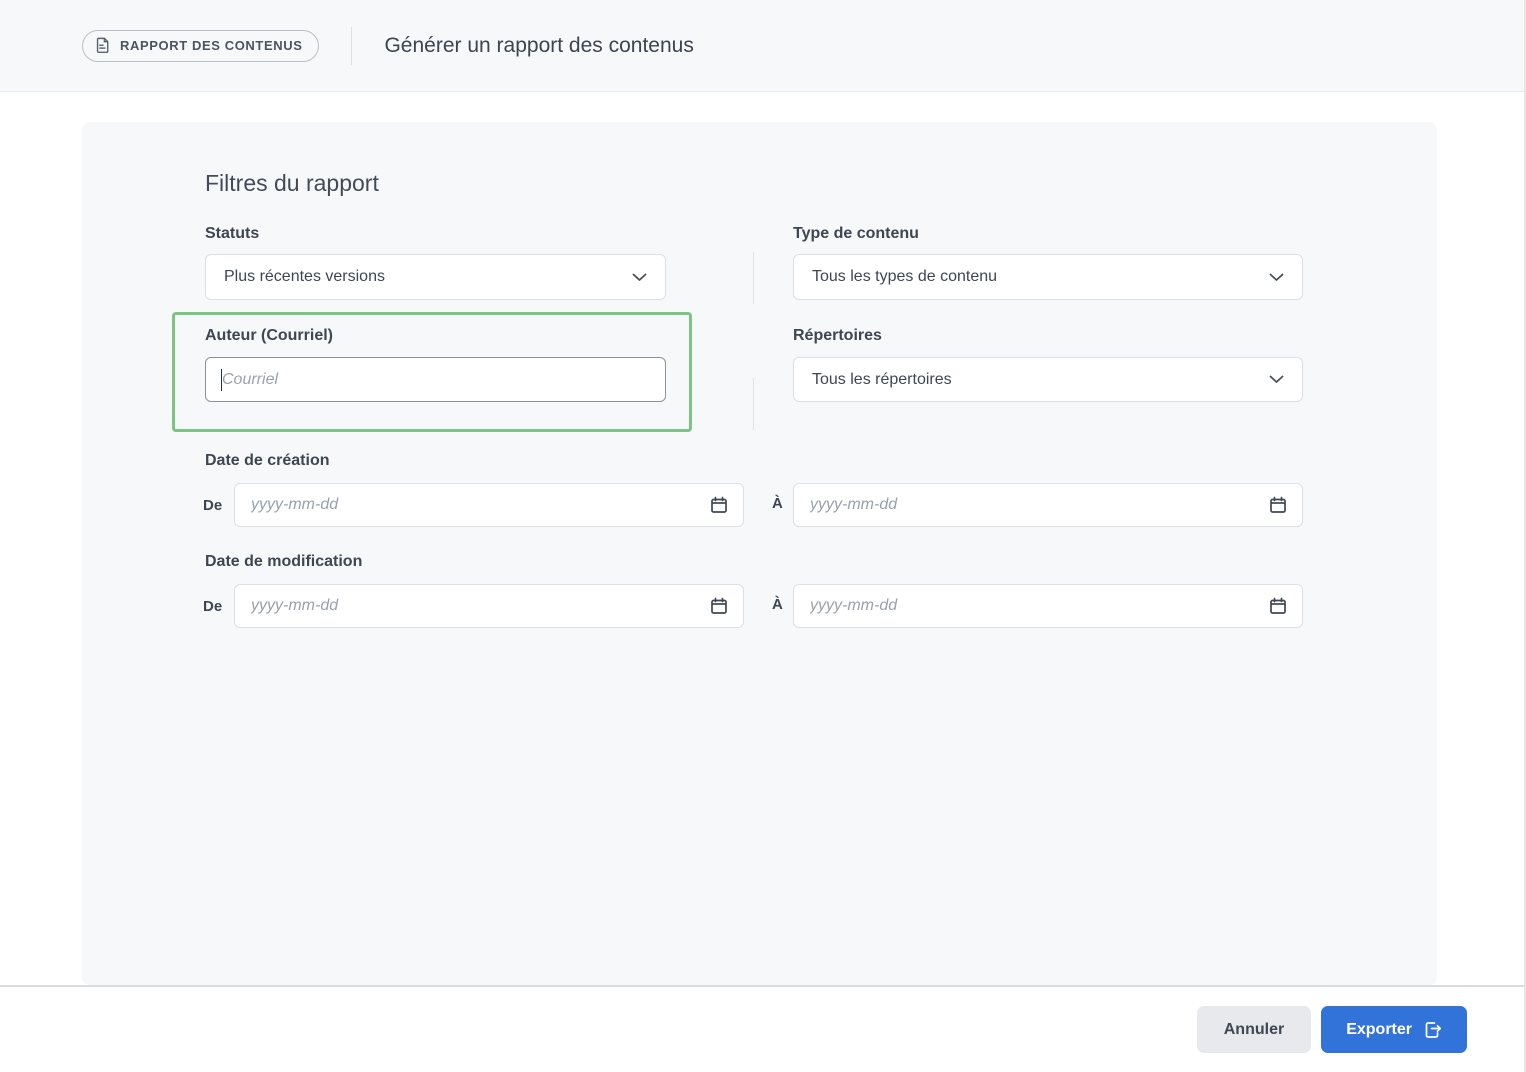 Image resolution: width=1526 pixels, height=1072 pixels. I want to click on footer-action-bar: Annuler Exporter, so click(763, 1029).